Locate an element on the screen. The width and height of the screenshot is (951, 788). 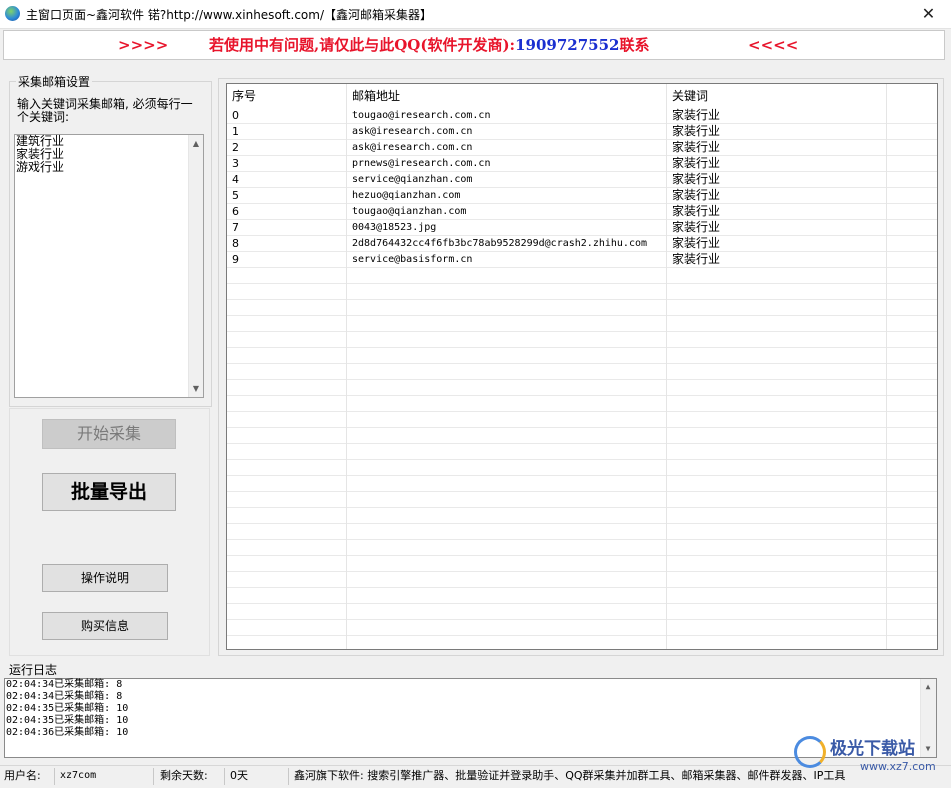
column-header-keyword: 关键词 is located at coordinates (777, 96).